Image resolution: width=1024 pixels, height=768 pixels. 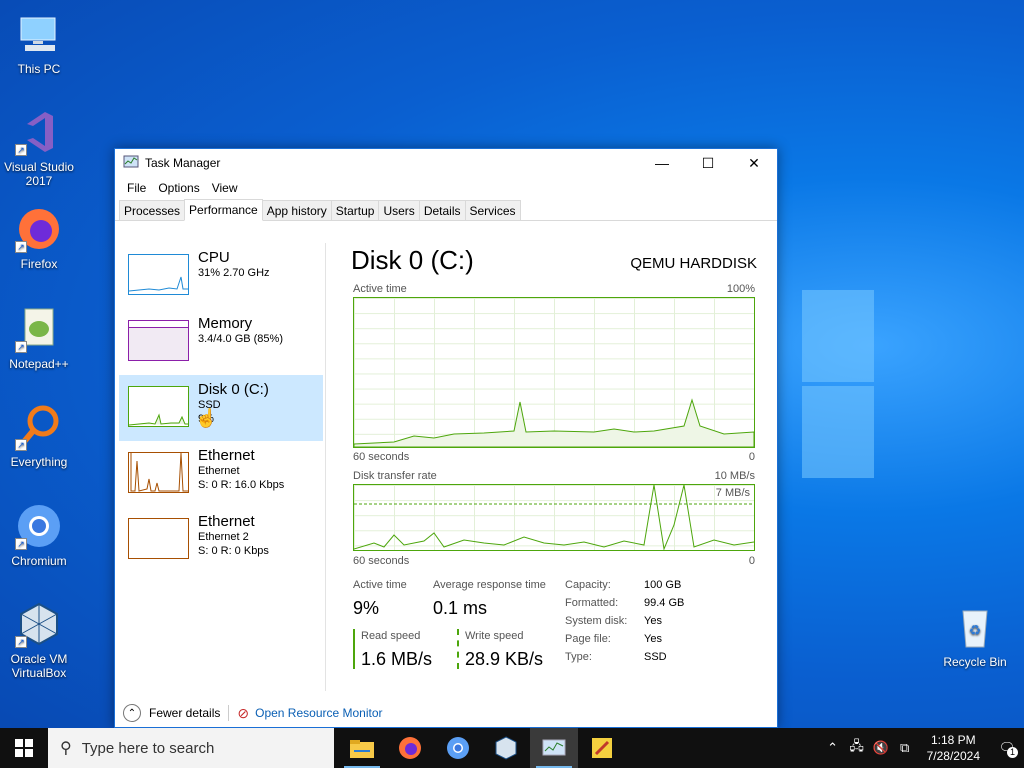 What do you see at coordinates (241, 485) in the screenshot?
I see `sidebar-item-throughput: S: 0 R: 16.0 Kbps` at bounding box center [241, 485].